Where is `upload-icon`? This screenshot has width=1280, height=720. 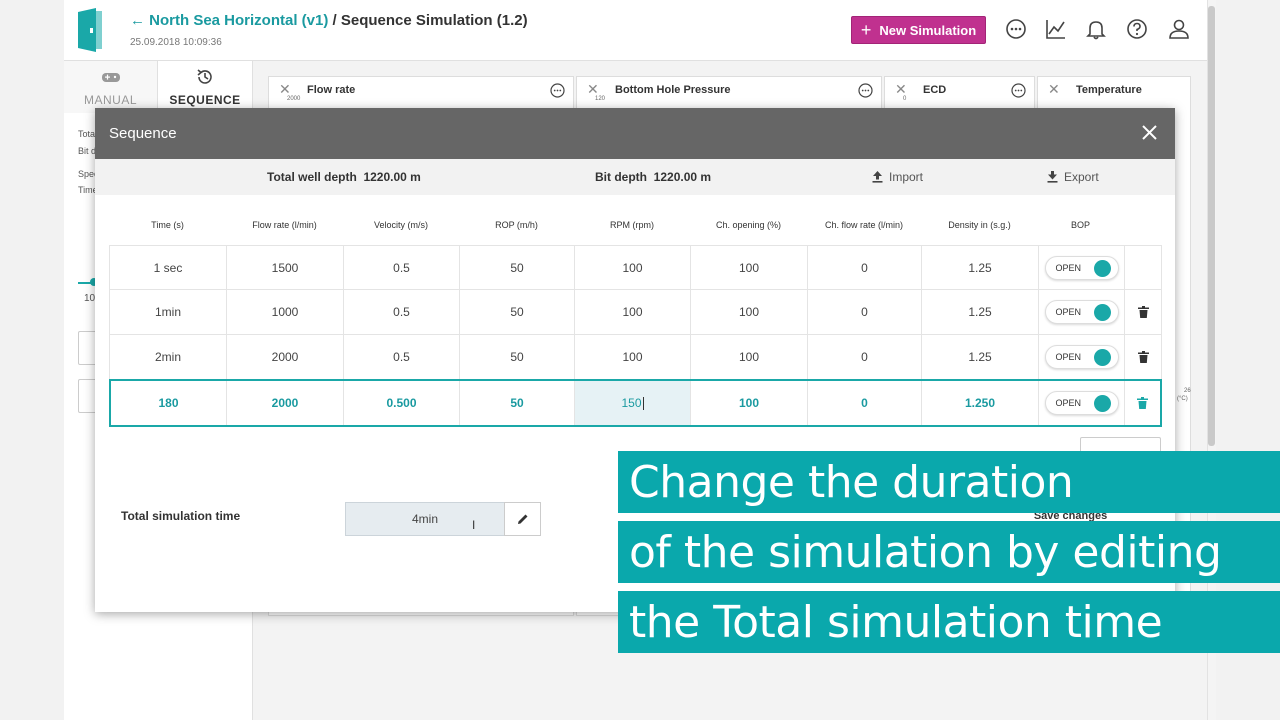 upload-icon is located at coordinates (877, 177).